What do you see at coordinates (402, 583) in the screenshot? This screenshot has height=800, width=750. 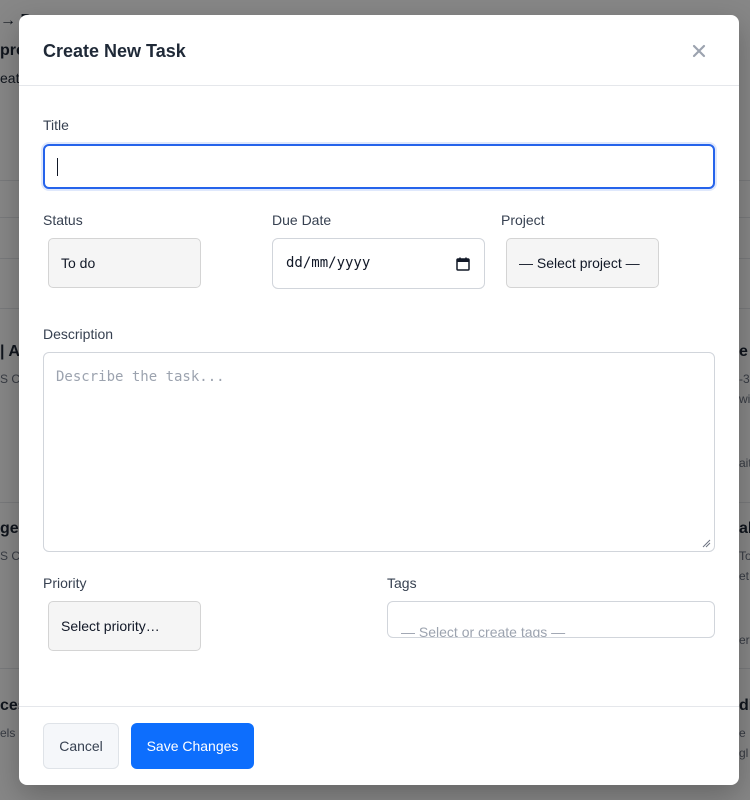 I see `tags-label: Tags` at bounding box center [402, 583].